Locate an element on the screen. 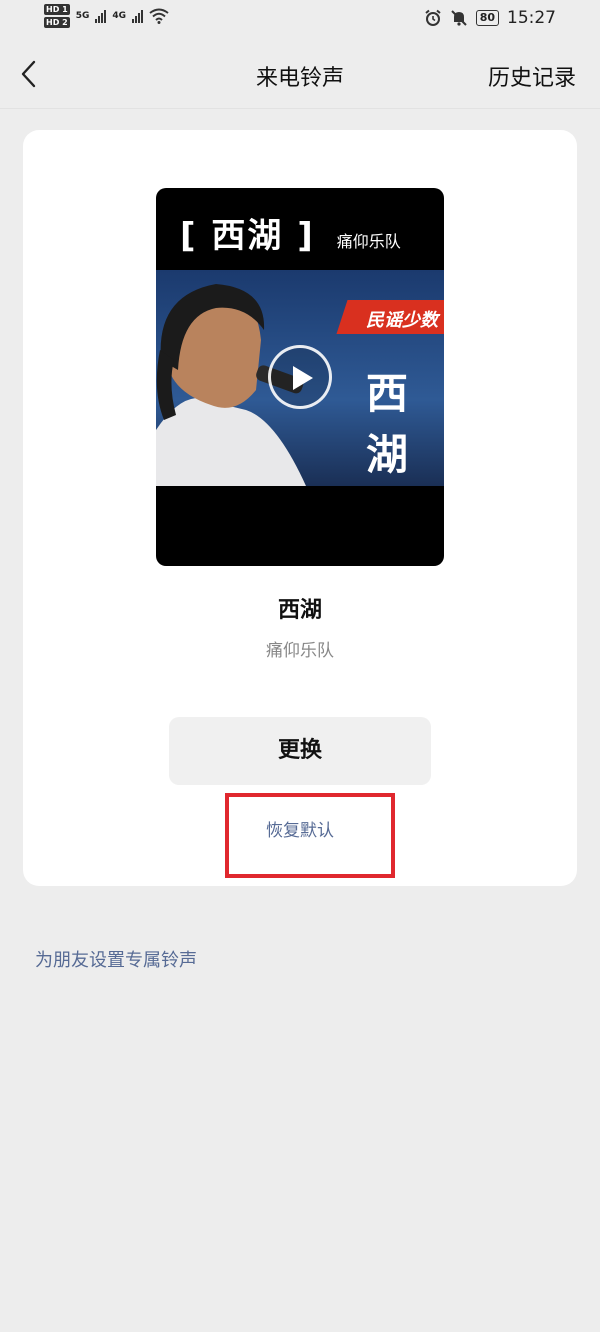 This screenshot has height=1332, width=600. status-bar: HD 1 HD 2 5G 4G 80 15:27 is located at coordinates (300, 20).